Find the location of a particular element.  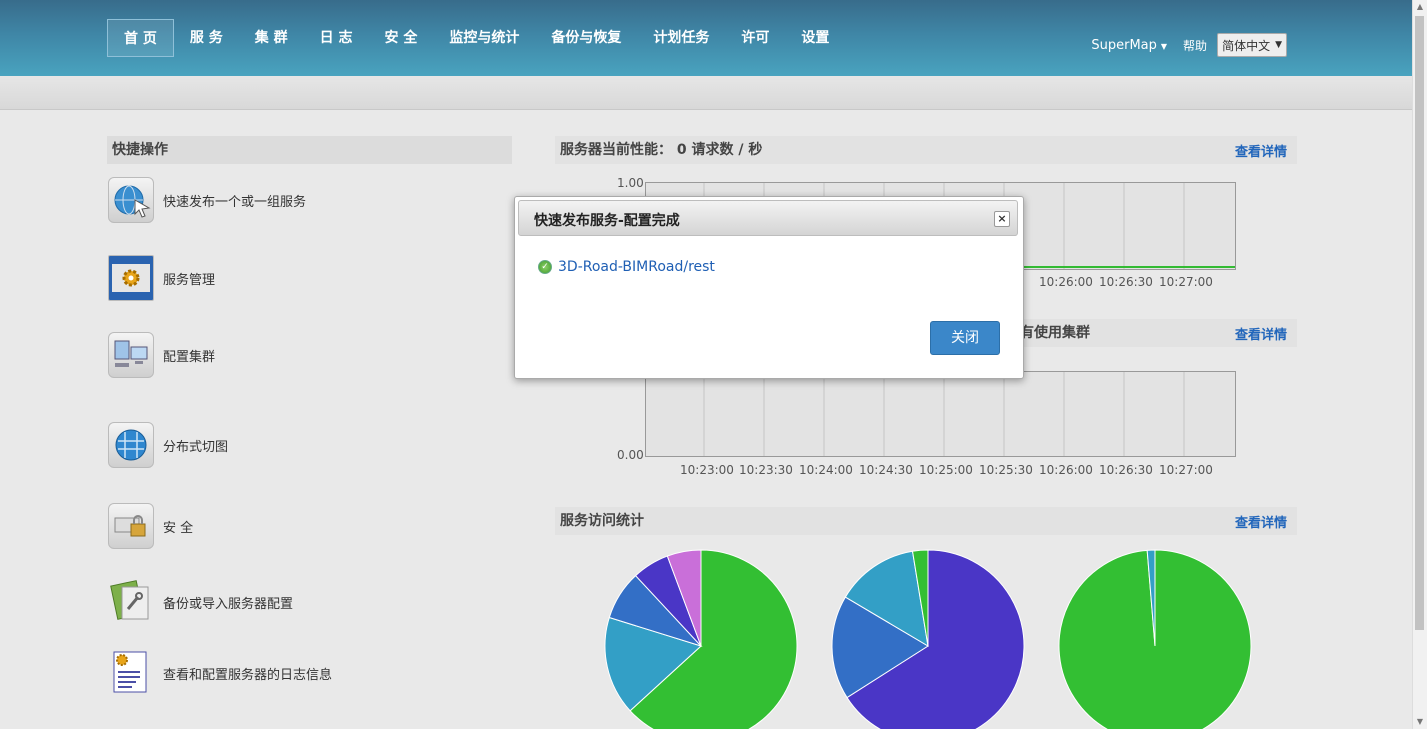

sub-bar is located at coordinates (706, 93).